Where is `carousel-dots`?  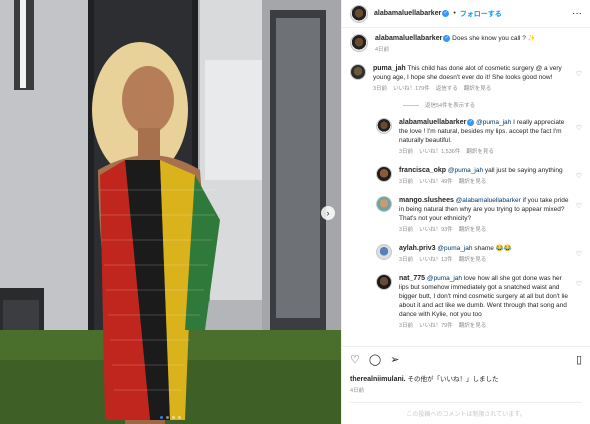 carousel-dots is located at coordinates (170, 417).